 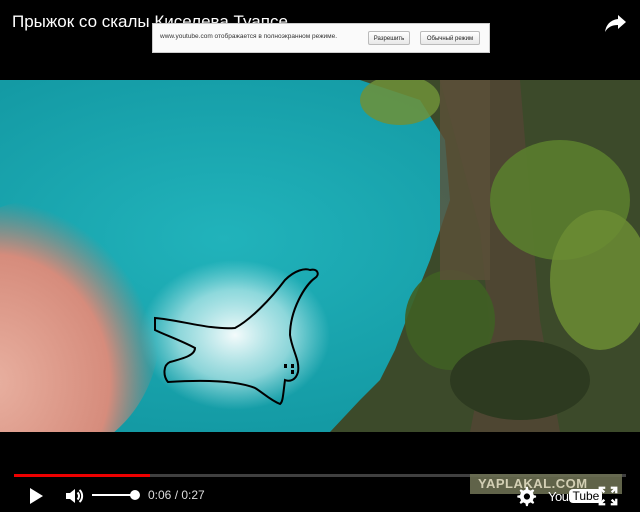 What do you see at coordinates (193, 495) in the screenshot?
I see `duration: 0:27` at bounding box center [193, 495].